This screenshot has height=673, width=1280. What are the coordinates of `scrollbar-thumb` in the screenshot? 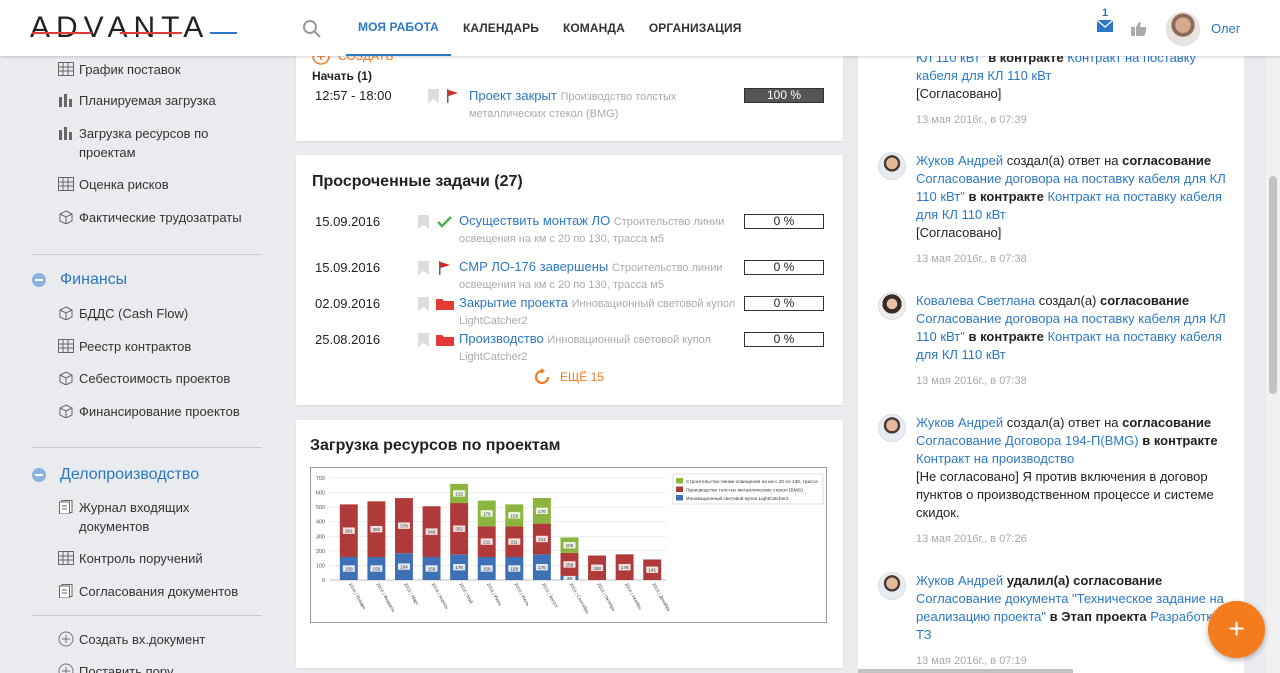 It's located at (1273, 285).